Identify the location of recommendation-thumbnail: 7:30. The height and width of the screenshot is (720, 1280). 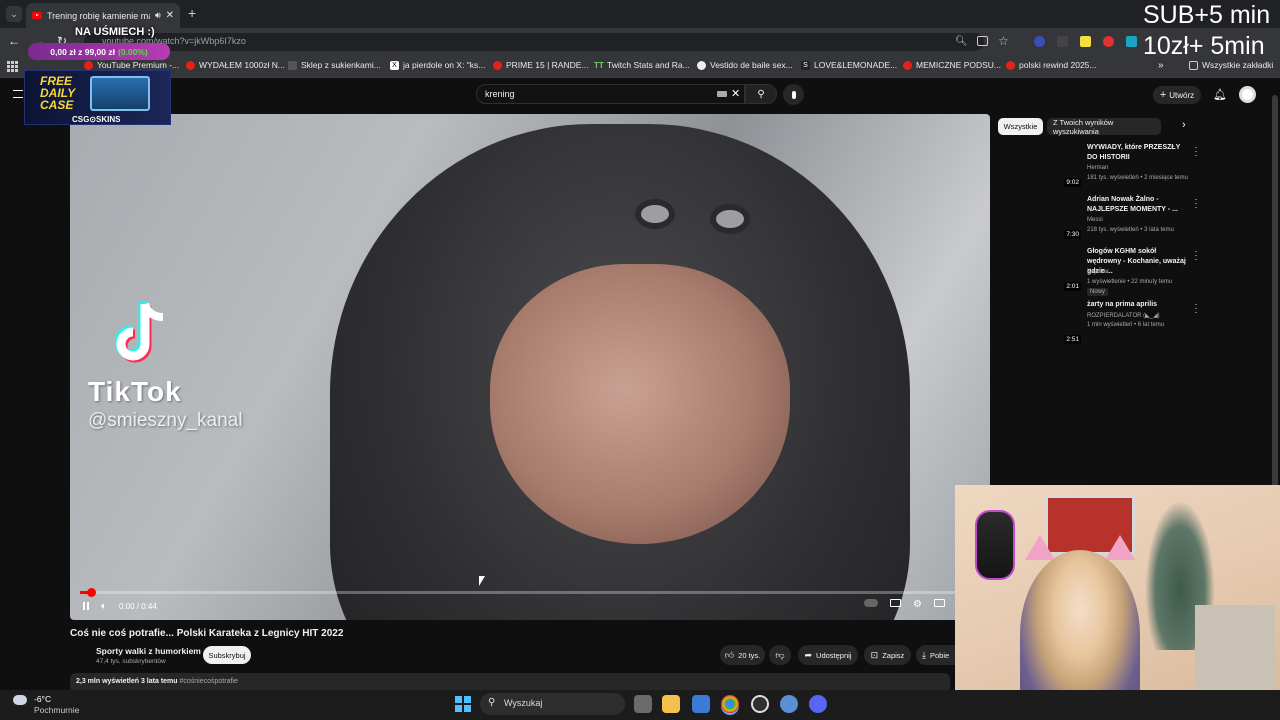
(1041, 218).